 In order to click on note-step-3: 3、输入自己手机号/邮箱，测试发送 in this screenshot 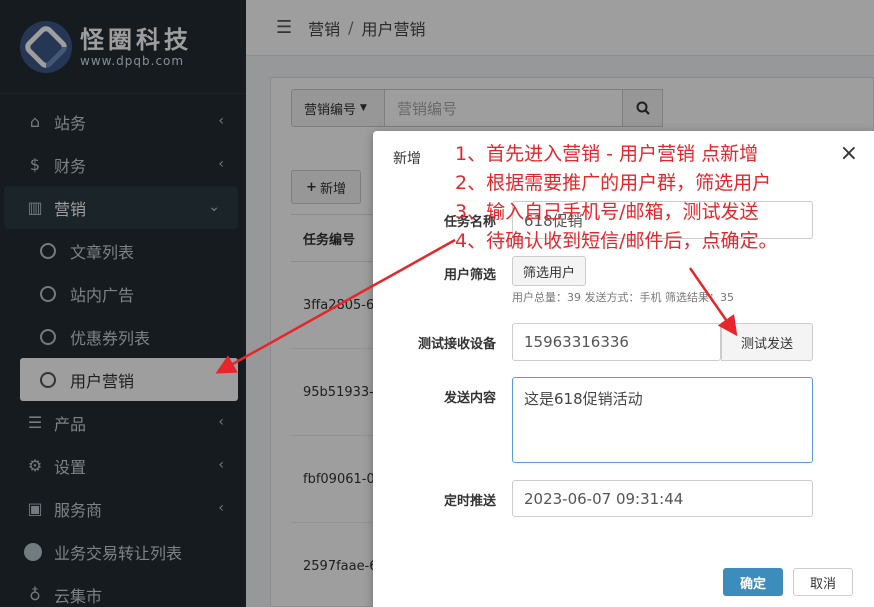, I will do `click(607, 212)`.